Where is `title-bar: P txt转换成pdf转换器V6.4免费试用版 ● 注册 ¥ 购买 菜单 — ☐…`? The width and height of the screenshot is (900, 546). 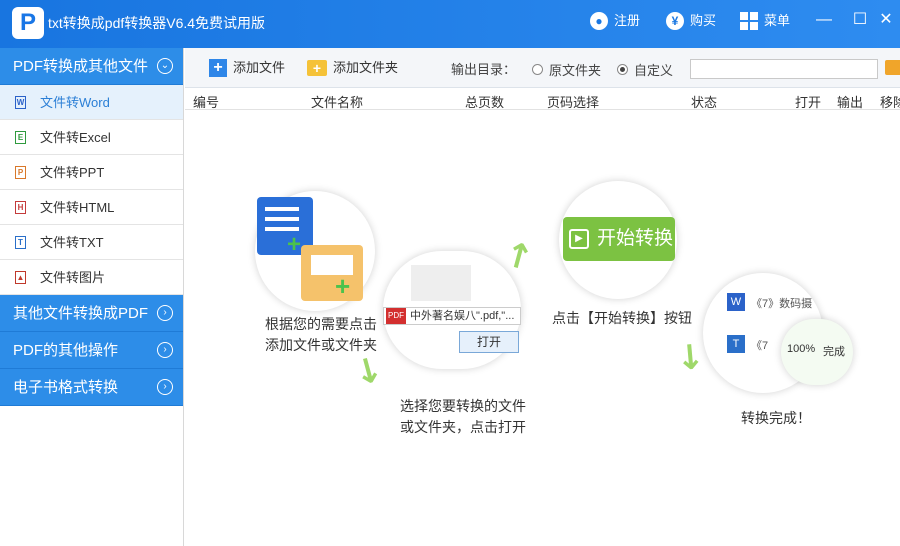
title-bar: P txt转换成pdf转换器V6.4免费试用版 ● 注册 ¥ 购买 菜单 — ☐… is located at coordinates (450, 24).